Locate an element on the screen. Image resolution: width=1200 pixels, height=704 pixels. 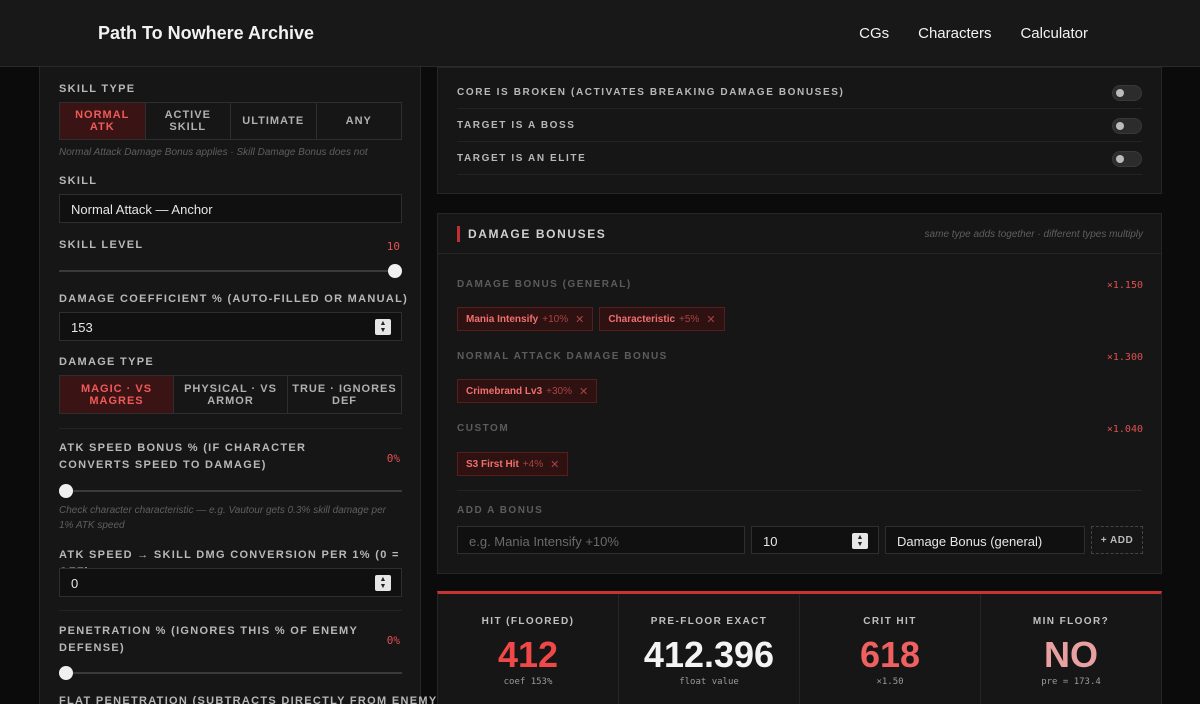
skill-type-active-skill: ACTIVE SKILL is located at coordinates (188, 121).